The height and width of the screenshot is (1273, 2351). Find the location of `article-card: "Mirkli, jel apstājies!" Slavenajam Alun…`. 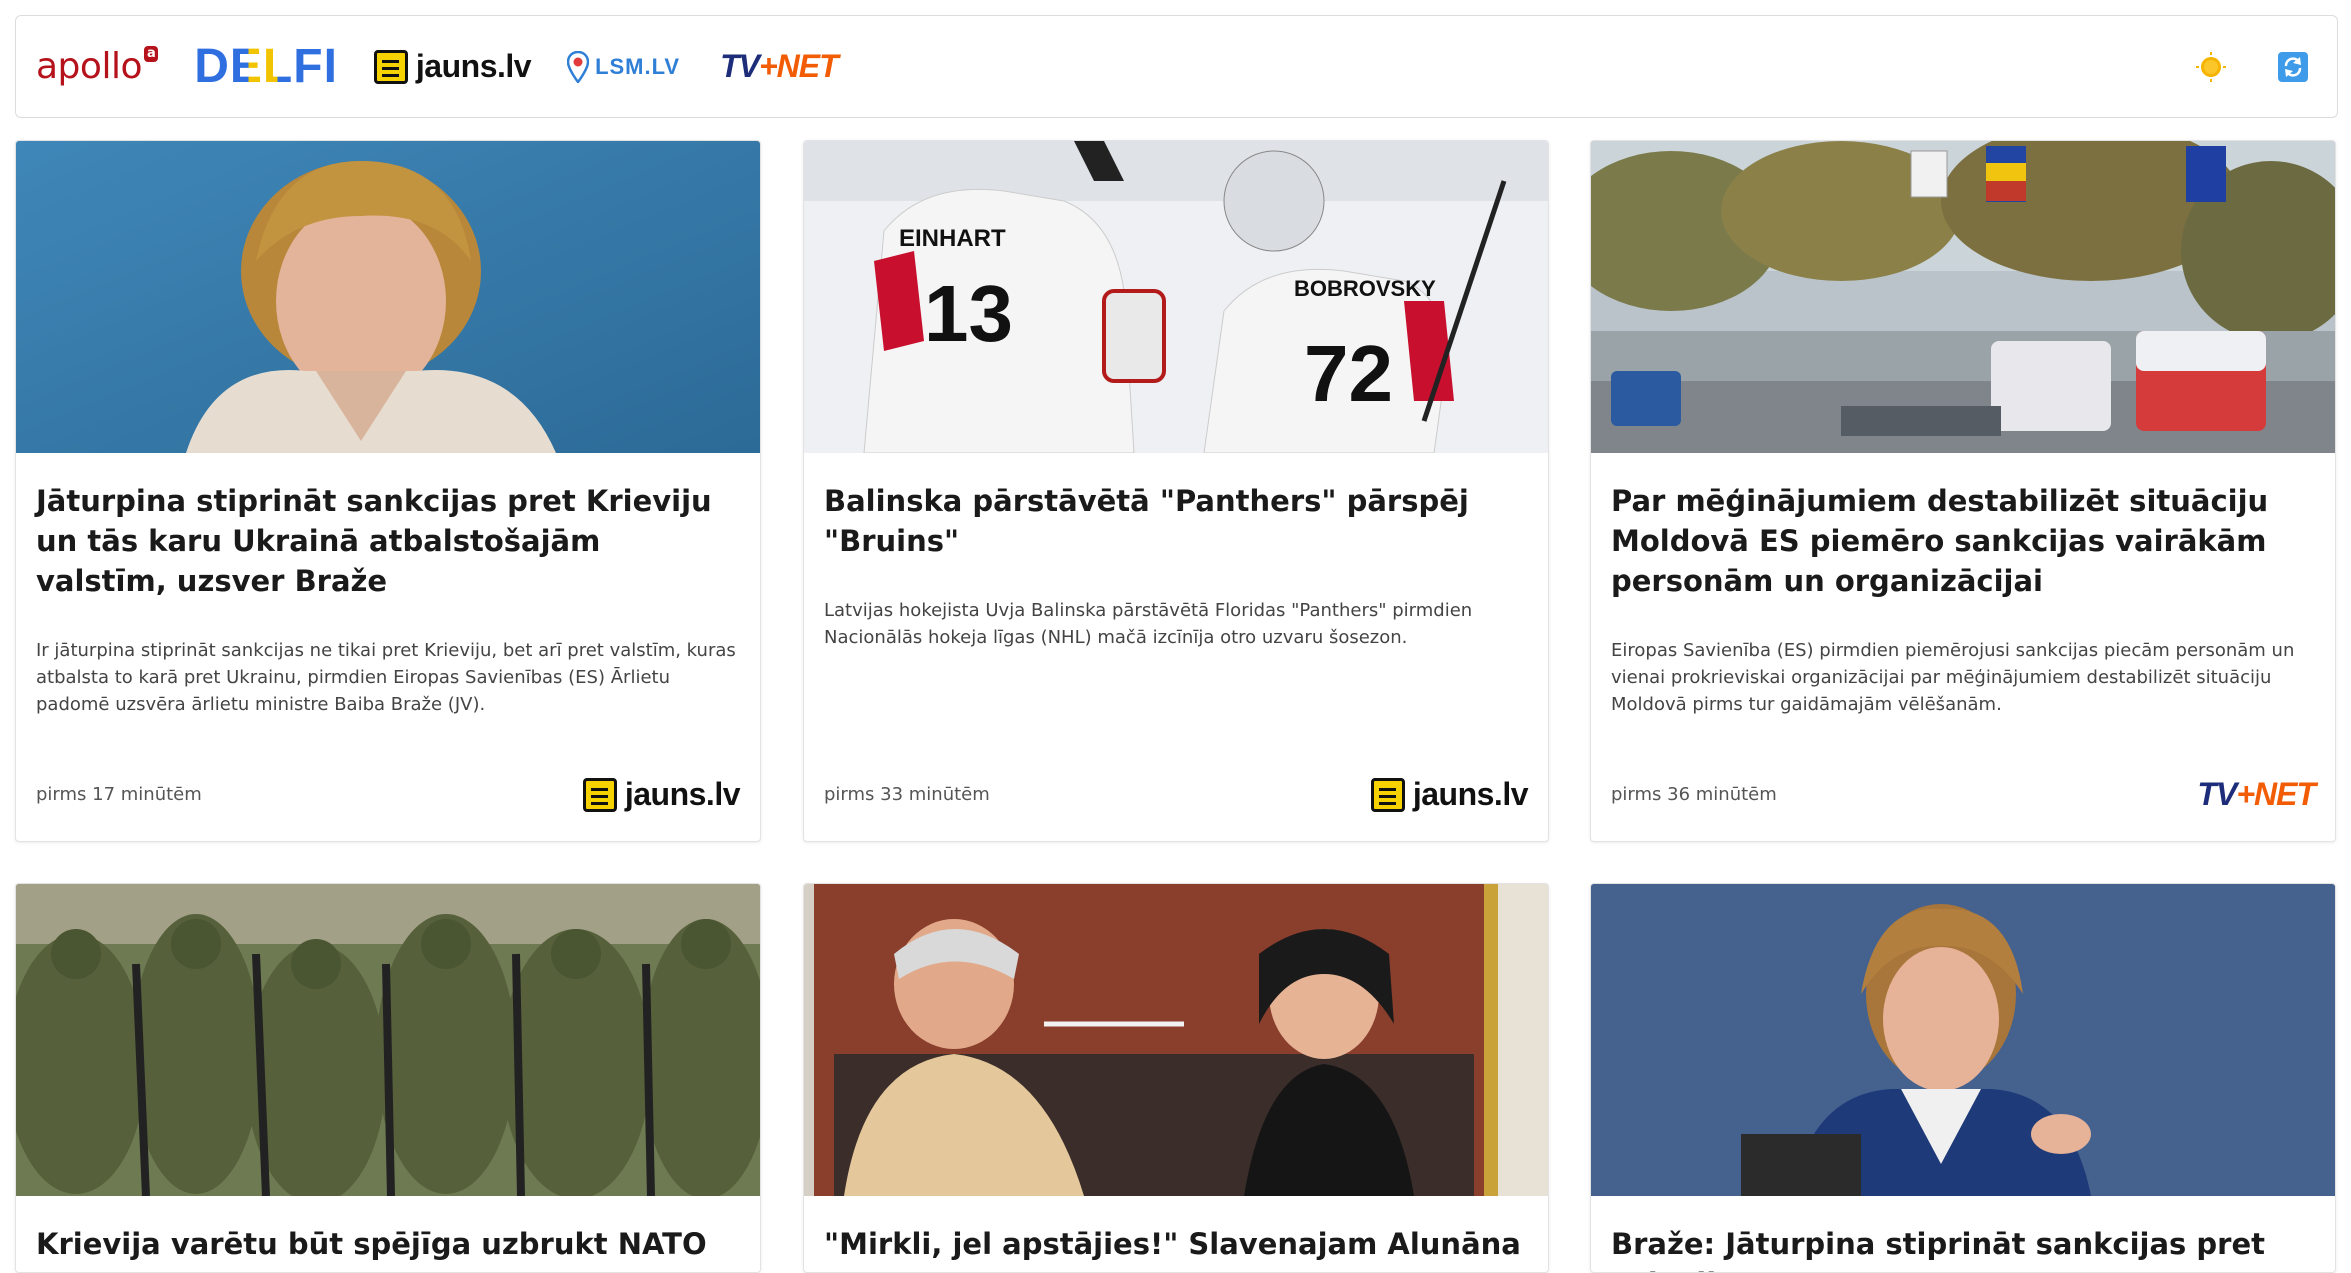

article-card: "Mirkli, jel apstājies!" Slavenajam Alun… is located at coordinates (1176, 1078).